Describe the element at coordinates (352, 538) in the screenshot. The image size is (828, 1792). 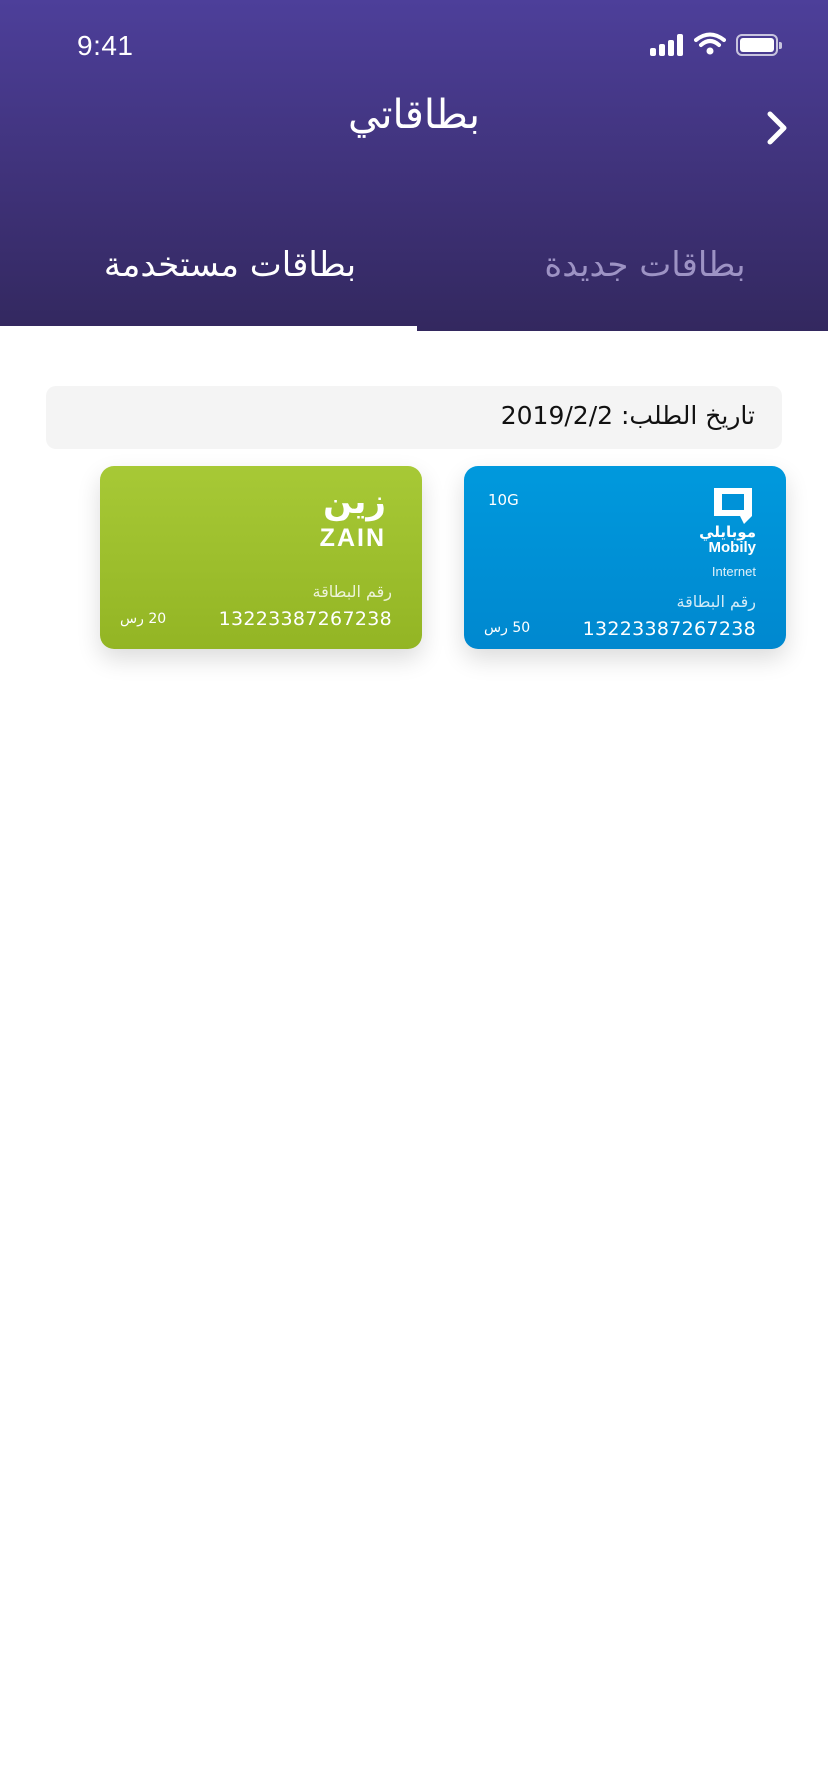
I see `brand-name-en: ZAIN` at that location.